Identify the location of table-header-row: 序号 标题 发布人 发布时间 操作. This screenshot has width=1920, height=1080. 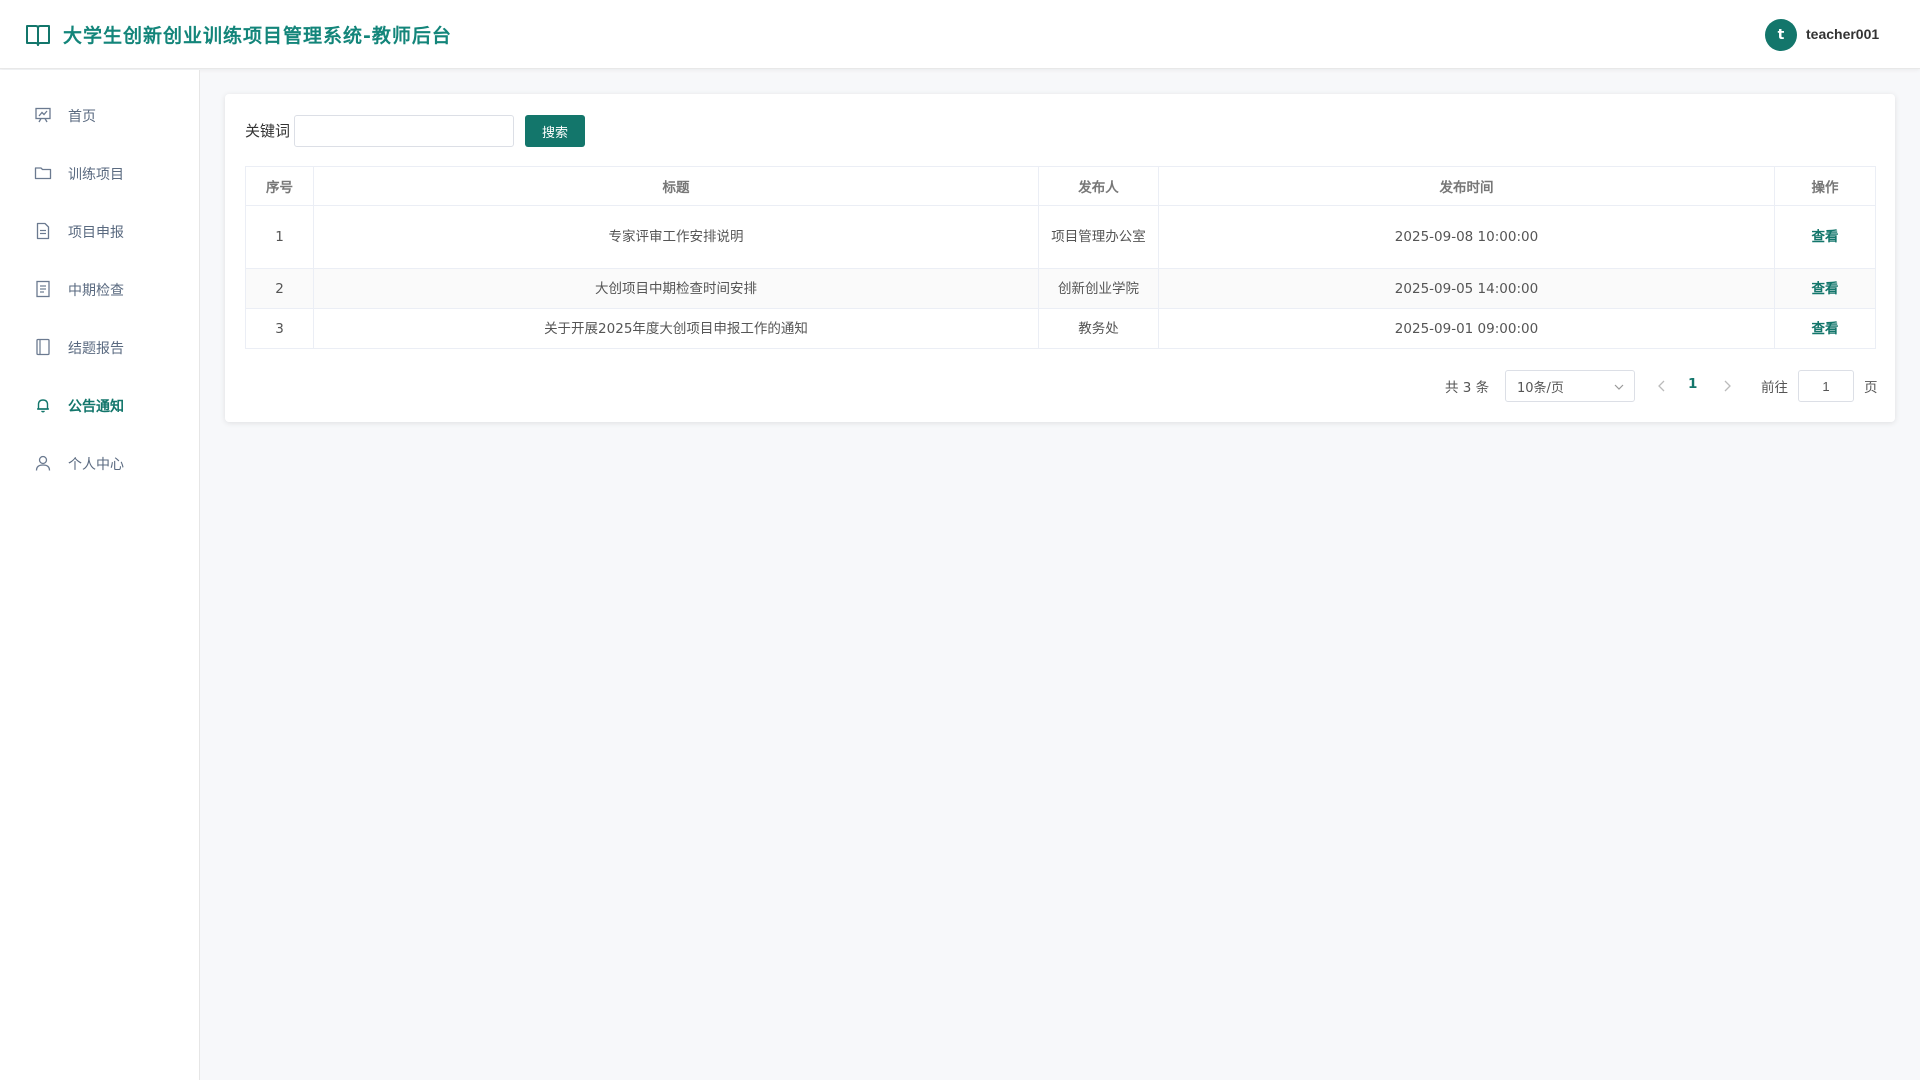
(1060, 186).